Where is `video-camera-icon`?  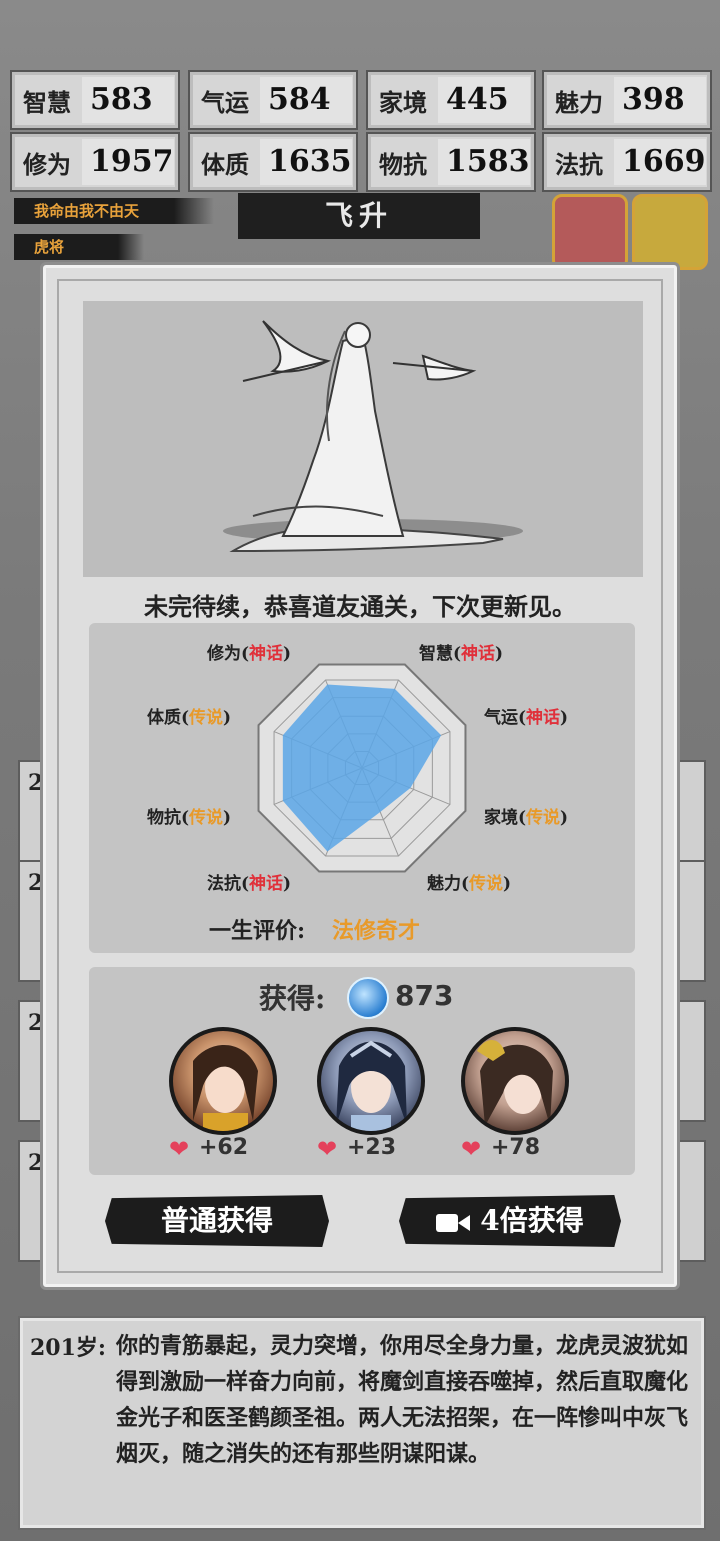 video-camera-icon is located at coordinates (453, 1222).